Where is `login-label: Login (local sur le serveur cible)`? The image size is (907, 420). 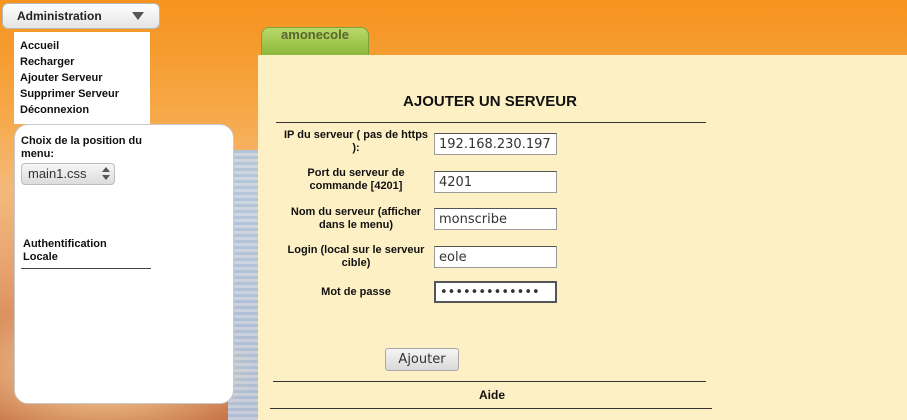 login-label: Login (local sur le serveur cible) is located at coordinates (356, 256).